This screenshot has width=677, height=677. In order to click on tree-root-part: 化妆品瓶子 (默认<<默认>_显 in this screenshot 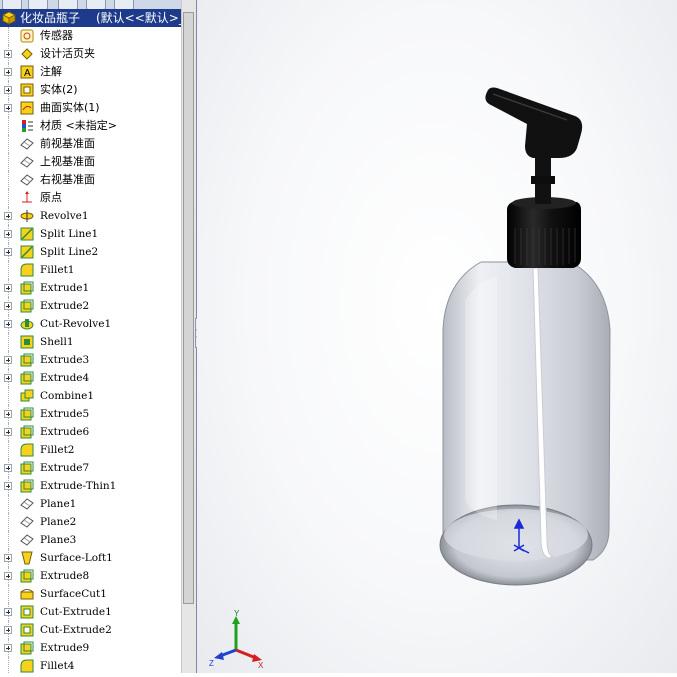, I will do `click(90, 18)`.